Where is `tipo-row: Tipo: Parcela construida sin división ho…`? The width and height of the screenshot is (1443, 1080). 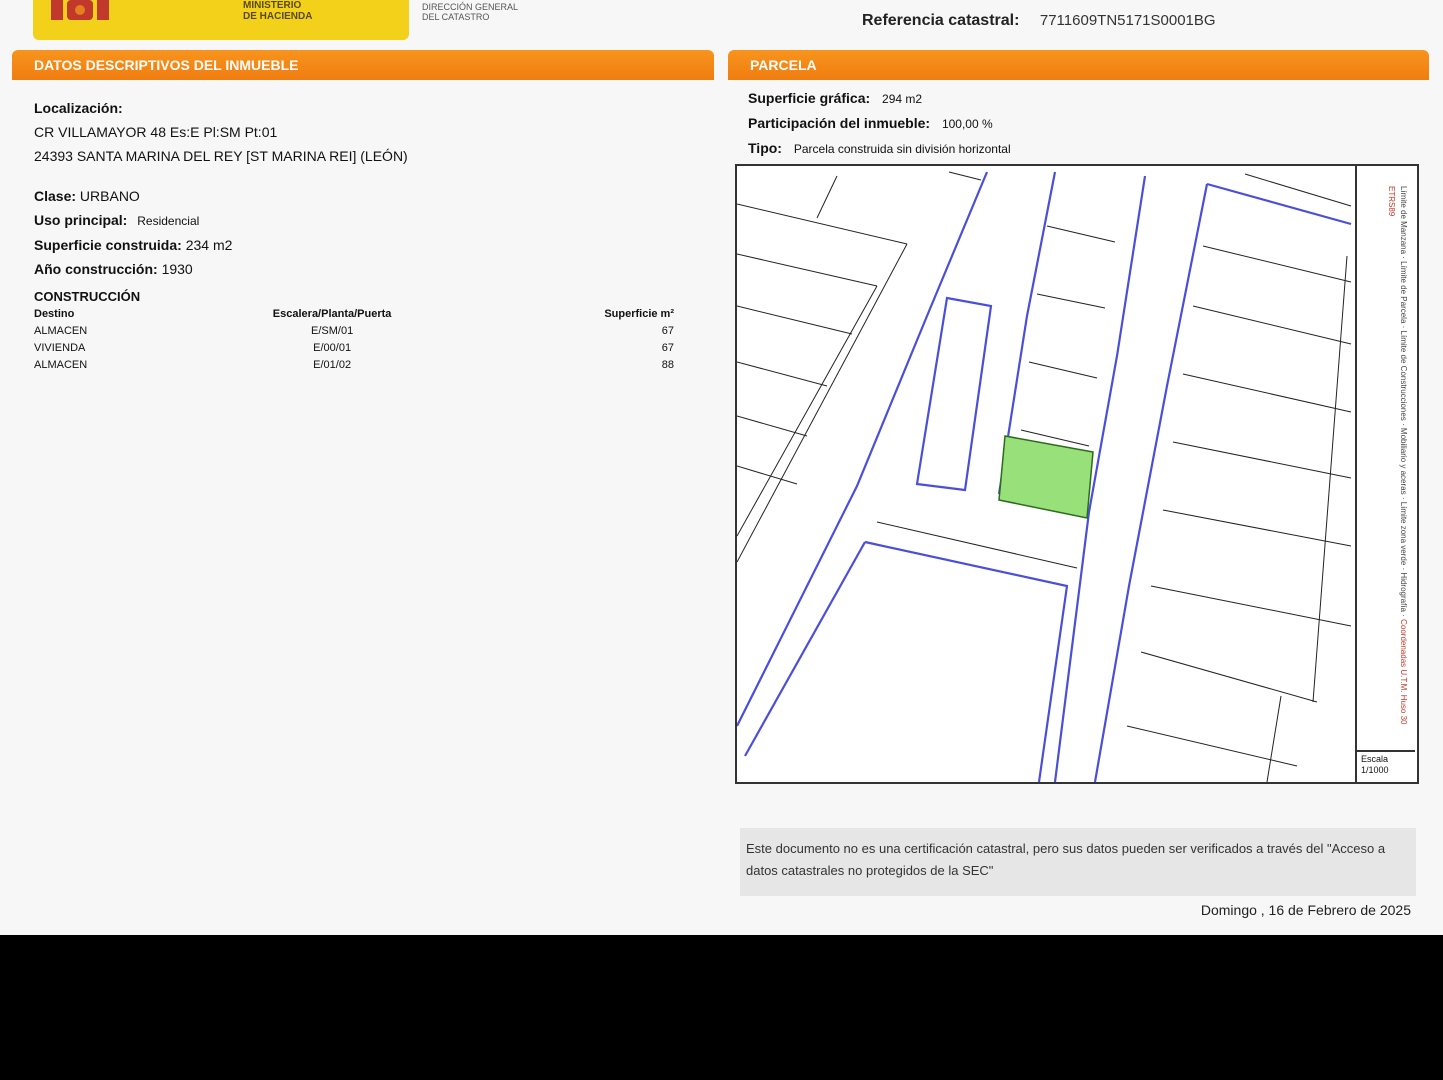
tipo-row: Tipo: Parcela construida sin división ho… is located at coordinates (879, 148).